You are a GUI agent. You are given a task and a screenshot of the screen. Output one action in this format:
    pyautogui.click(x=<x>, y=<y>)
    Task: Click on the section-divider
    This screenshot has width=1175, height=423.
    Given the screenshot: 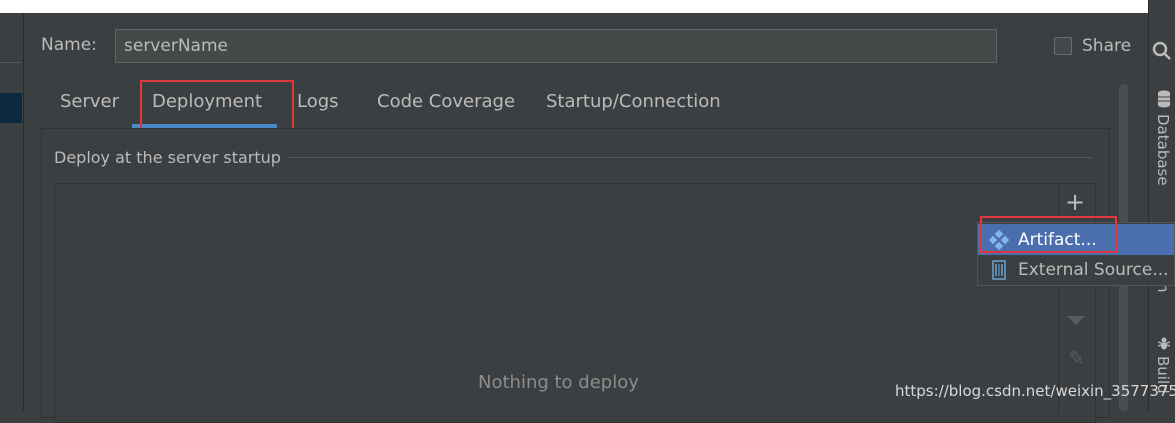 What is the action you would take?
    pyautogui.click(x=690, y=157)
    